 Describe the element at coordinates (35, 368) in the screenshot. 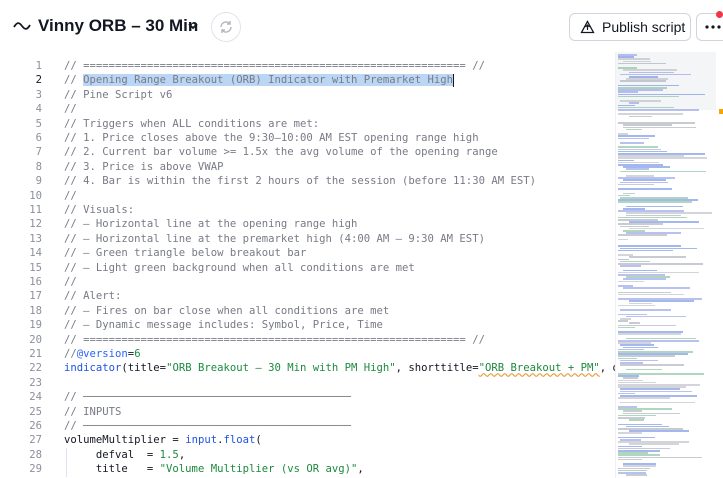

I see `line-number: 22` at that location.